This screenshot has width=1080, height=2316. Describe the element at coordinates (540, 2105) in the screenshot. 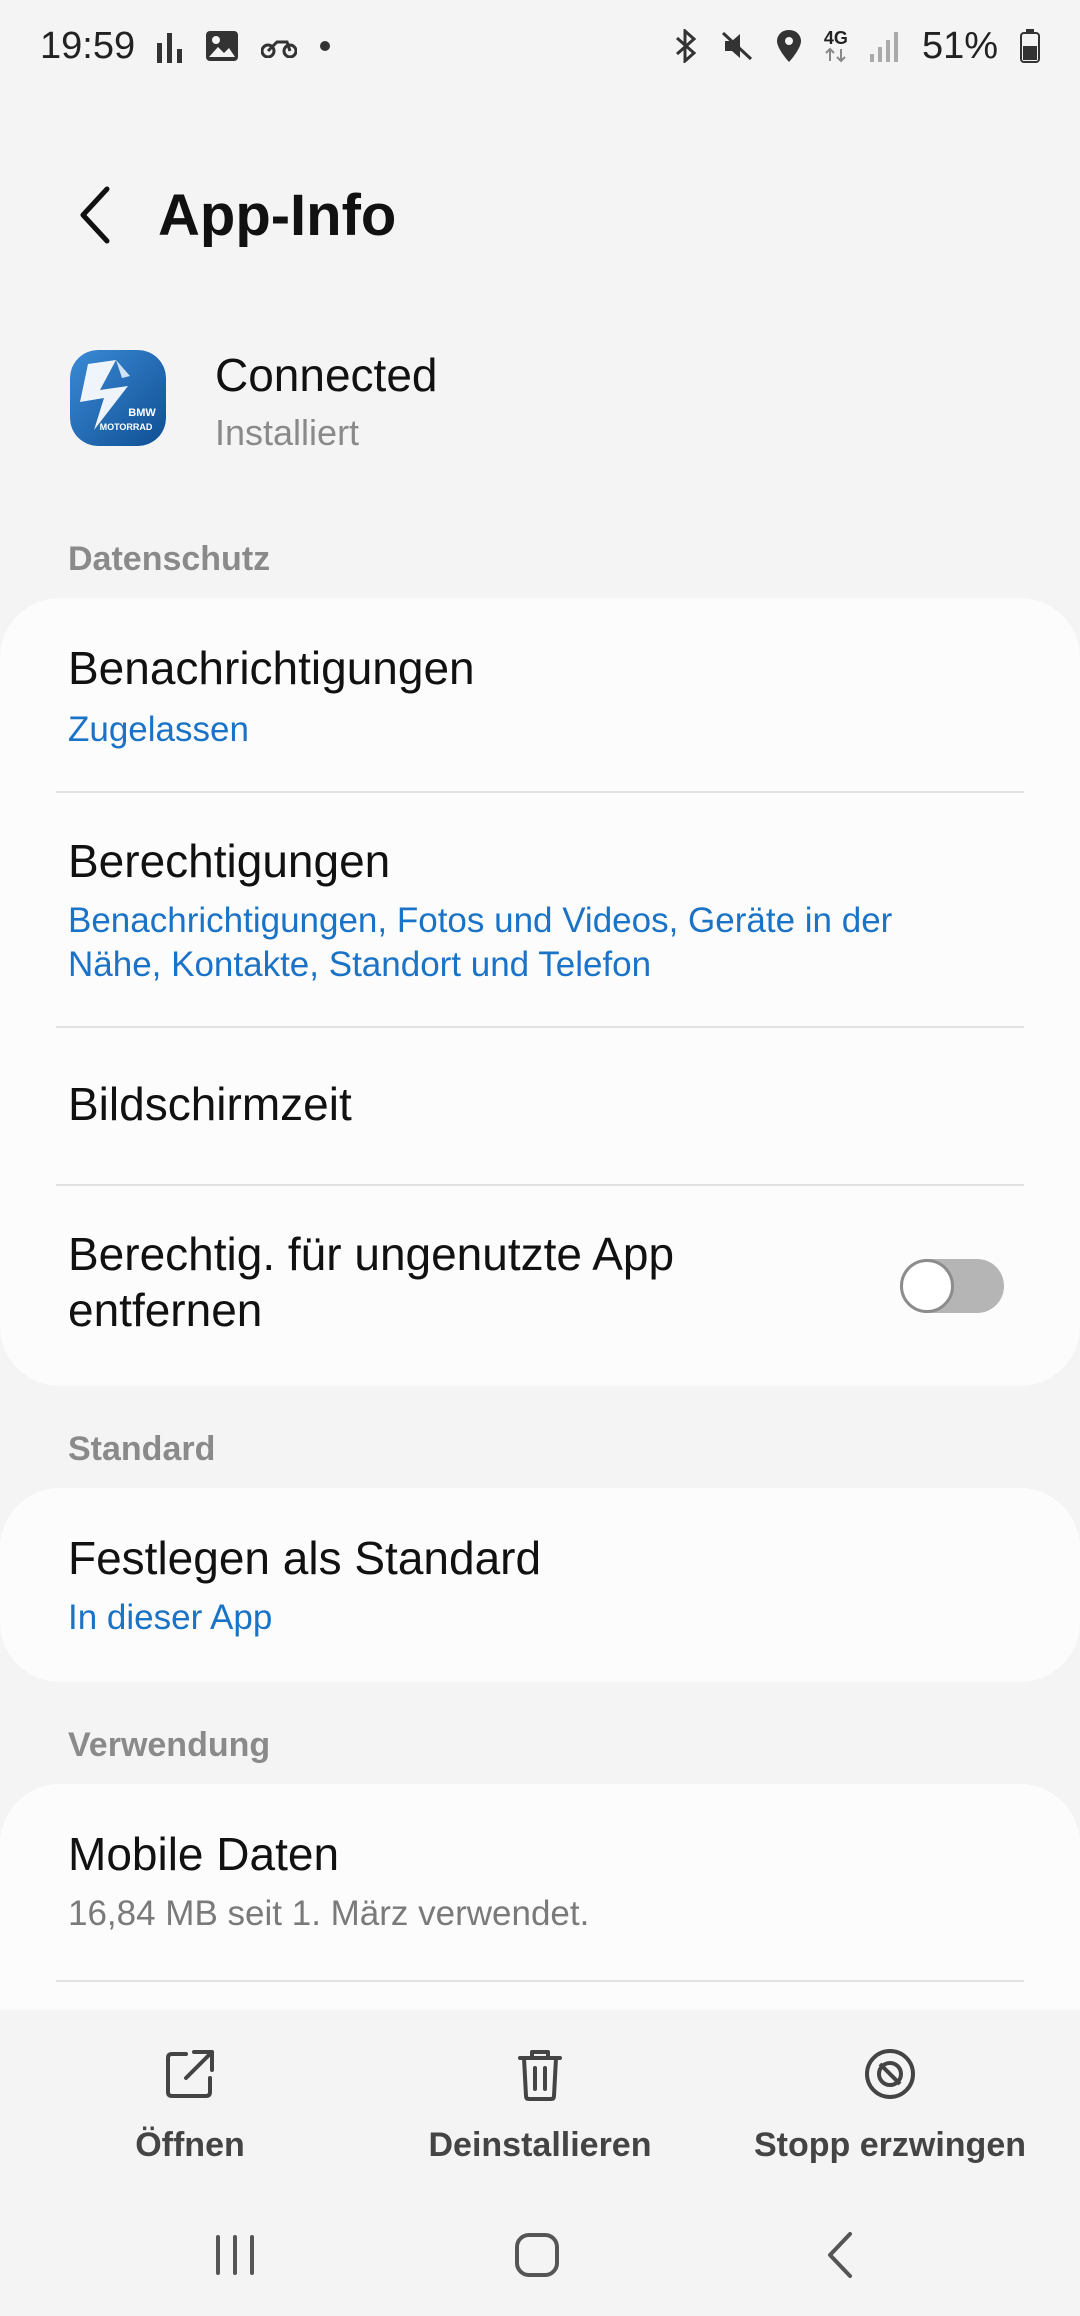

I see `uninstall-button: Deinstallieren` at that location.